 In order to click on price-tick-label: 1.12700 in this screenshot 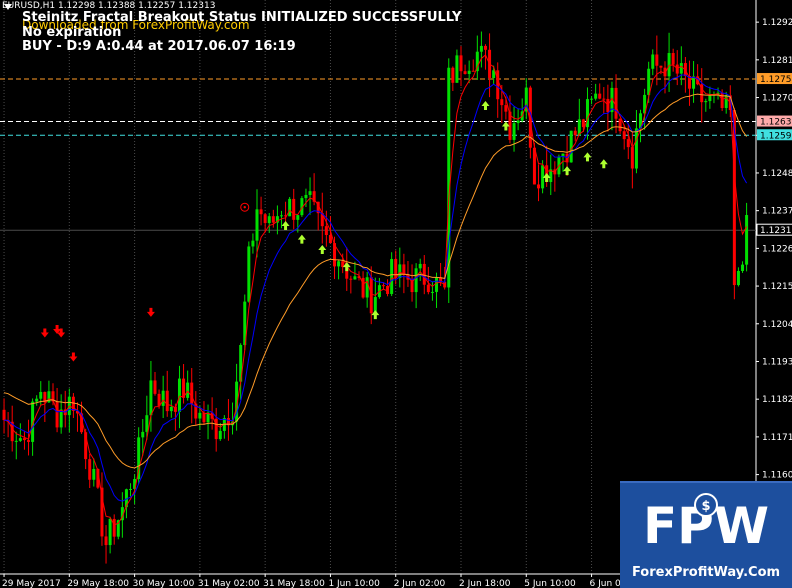, I will do `click(777, 99)`.